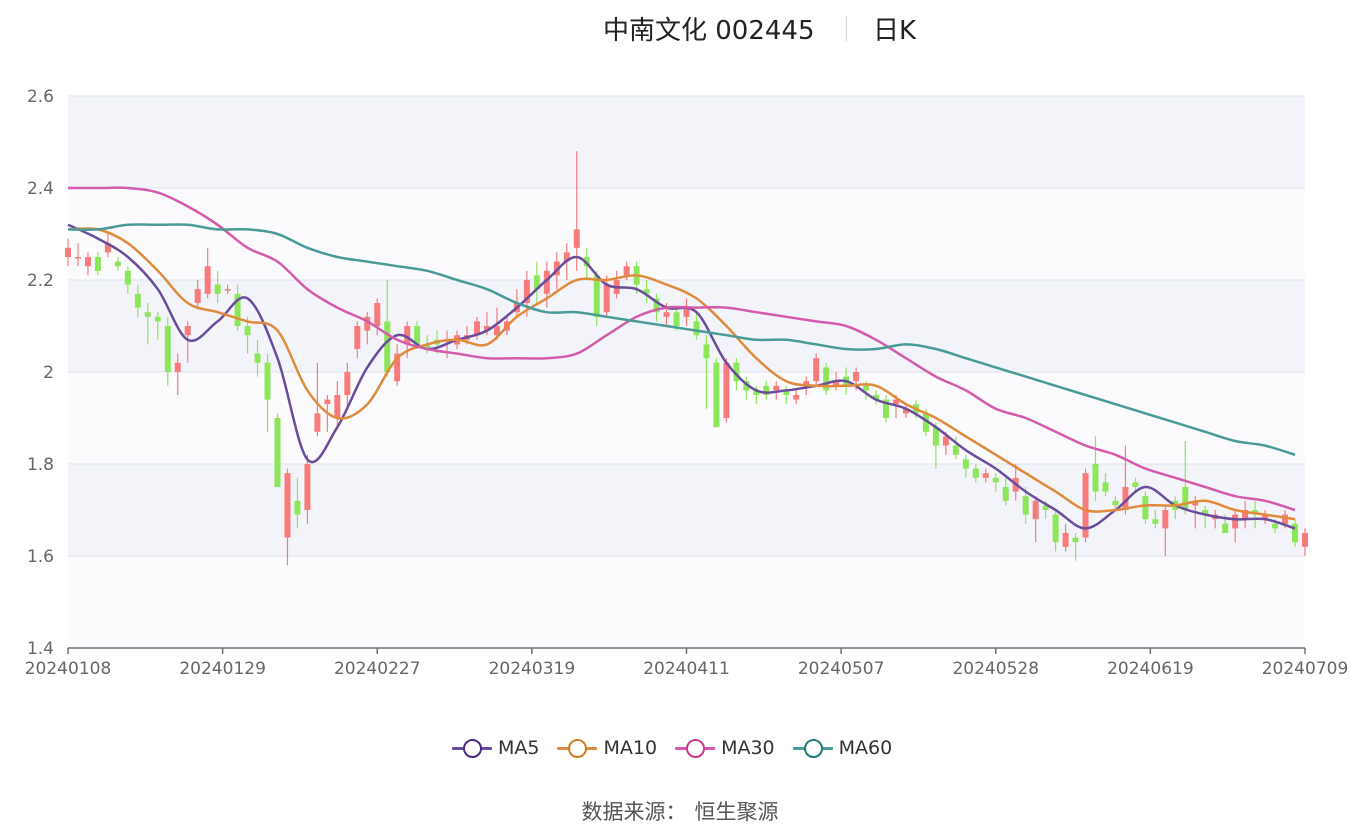 This screenshot has width=1360, height=828. I want to click on legend-item-ma30: MA30, so click(725, 748).